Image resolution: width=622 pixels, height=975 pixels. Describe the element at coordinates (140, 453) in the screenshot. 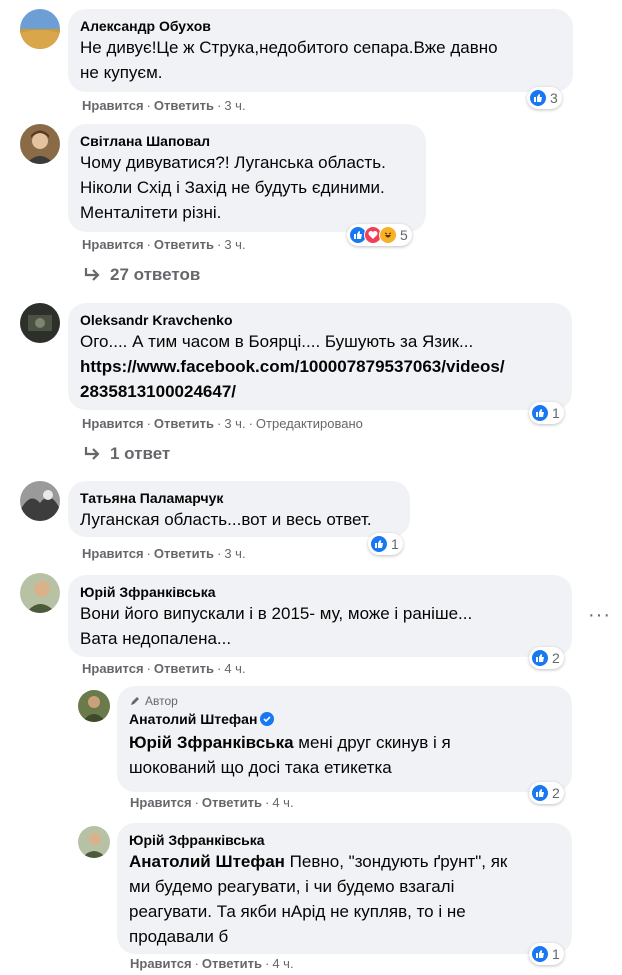

I see `replies-count-label: 1 ответ` at that location.